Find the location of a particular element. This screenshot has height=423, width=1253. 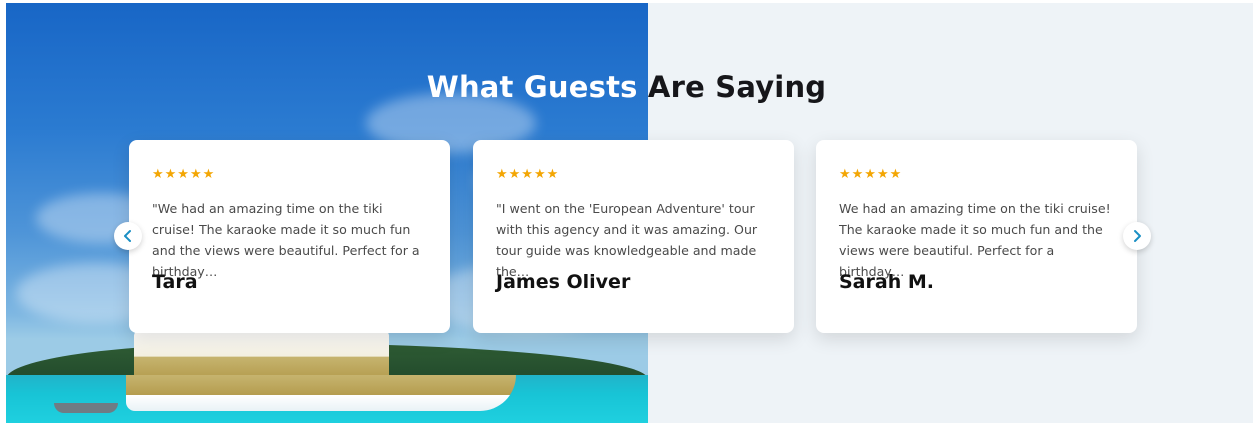

carousel-prev-button is located at coordinates (128, 236).